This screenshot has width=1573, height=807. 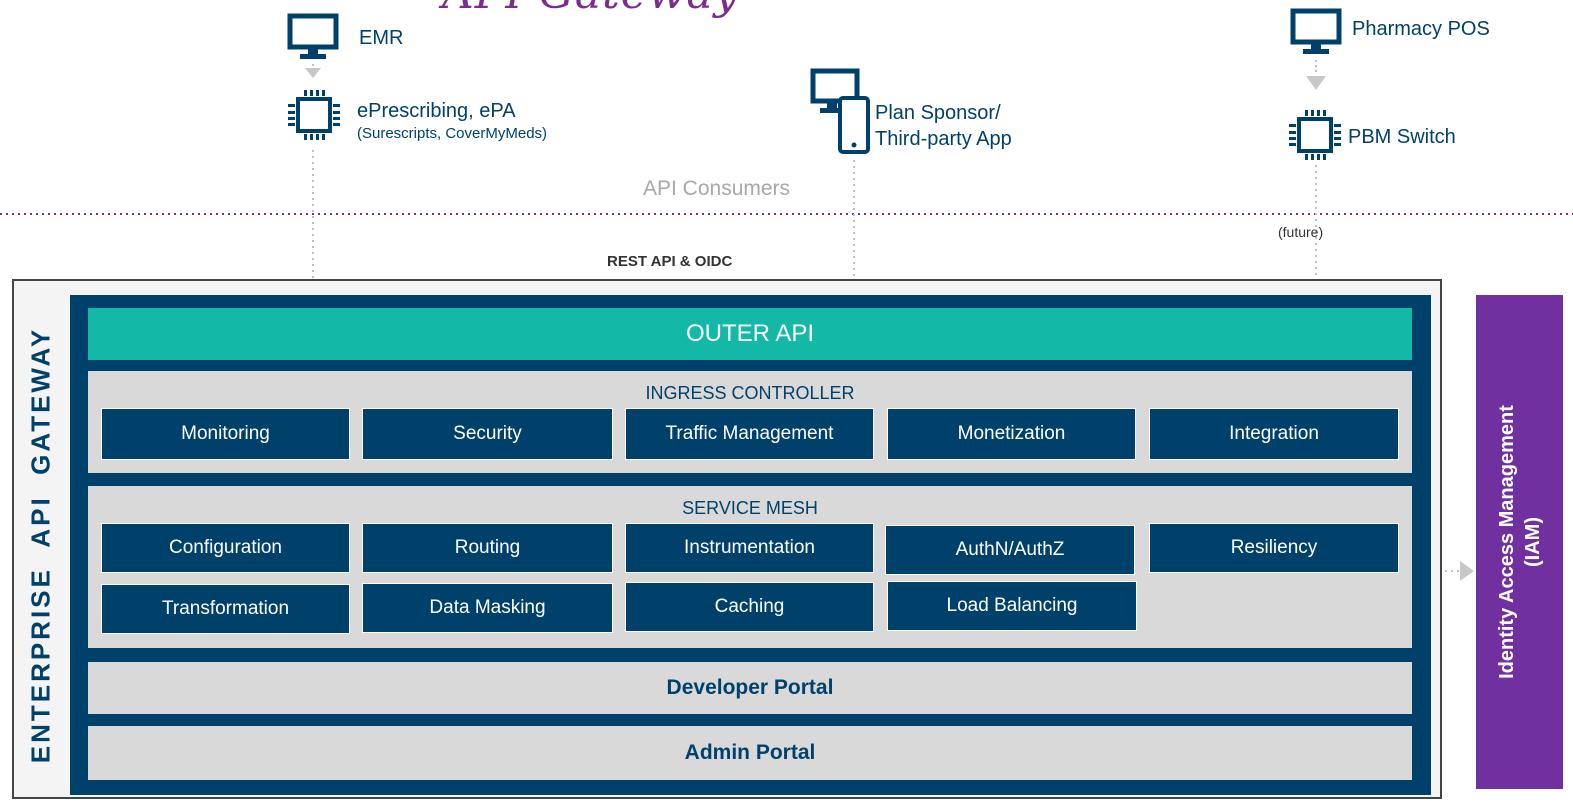 I want to click on monitor-phone-icon, so click(x=840, y=111).